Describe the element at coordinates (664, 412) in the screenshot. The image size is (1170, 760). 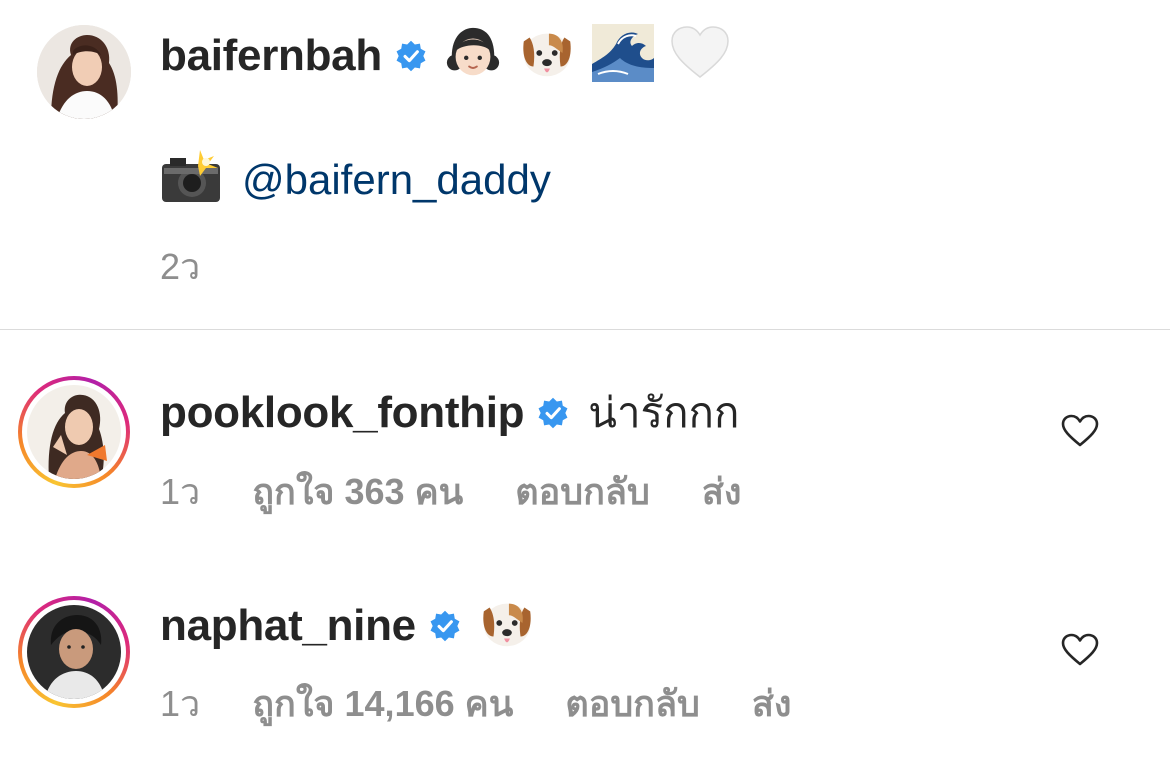
I see `comment-text: น่ารักกก` at that location.